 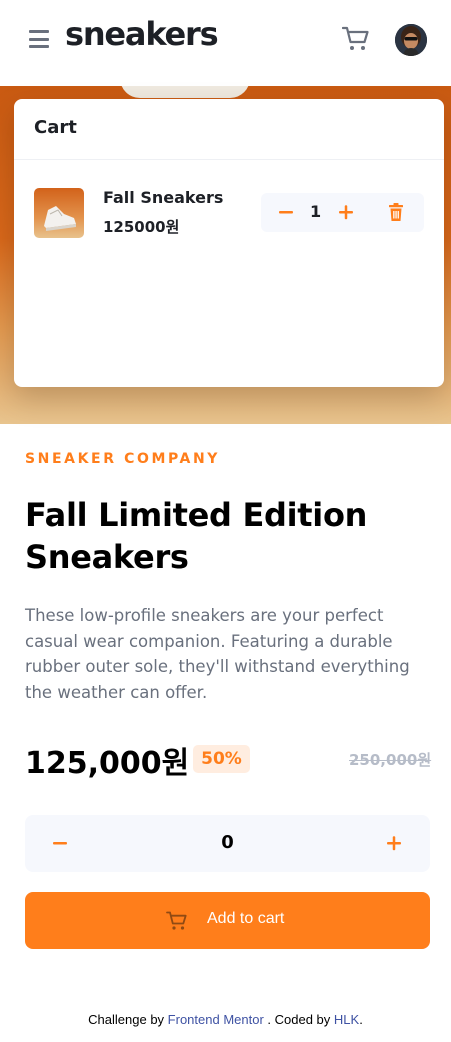 What do you see at coordinates (316, 211) in the screenshot?
I see `cart-item-quantity: 1` at bounding box center [316, 211].